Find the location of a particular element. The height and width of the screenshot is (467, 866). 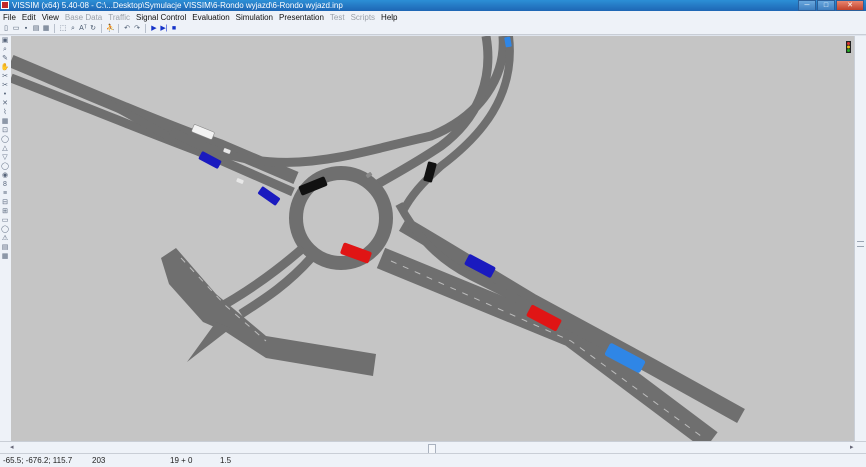

scroll-right-icon: ▸ is located at coordinates (852, 447).